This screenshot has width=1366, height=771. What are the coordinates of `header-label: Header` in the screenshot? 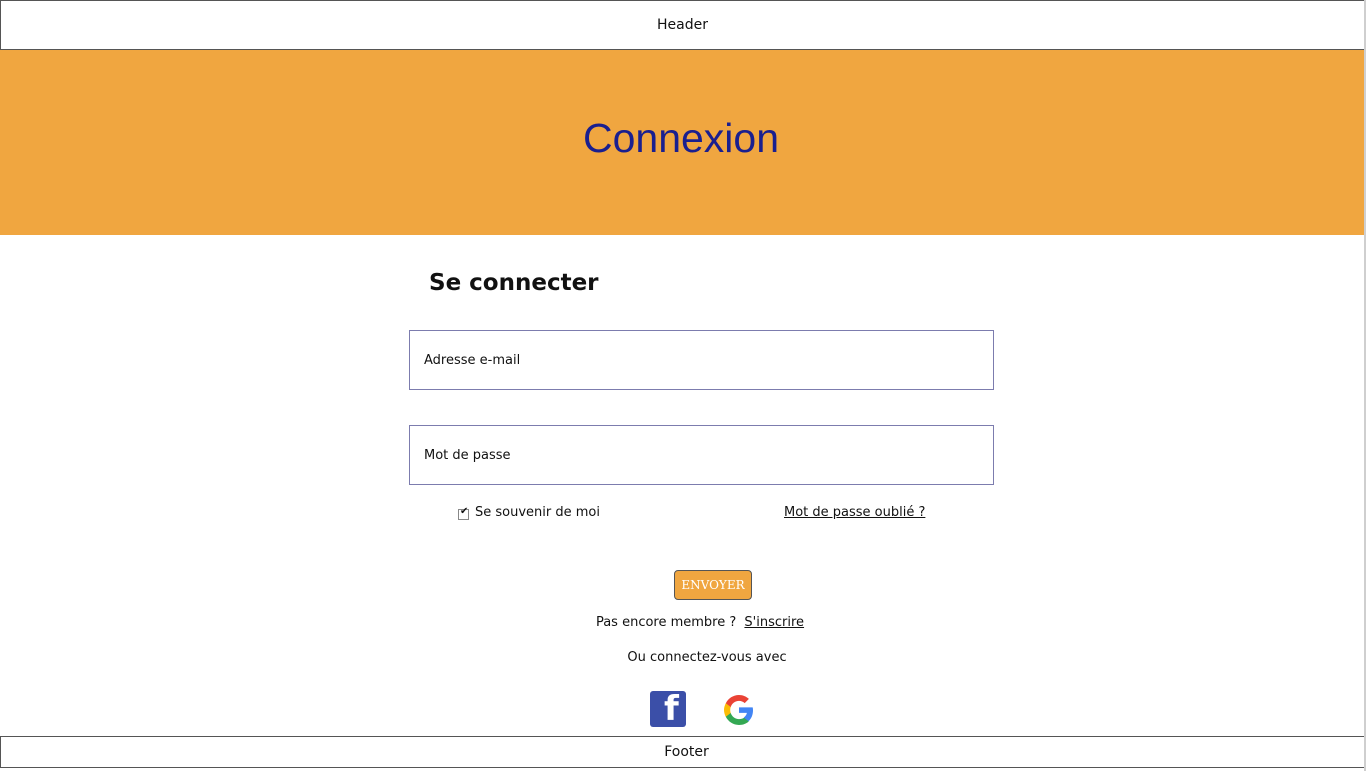 It's located at (682, 25).